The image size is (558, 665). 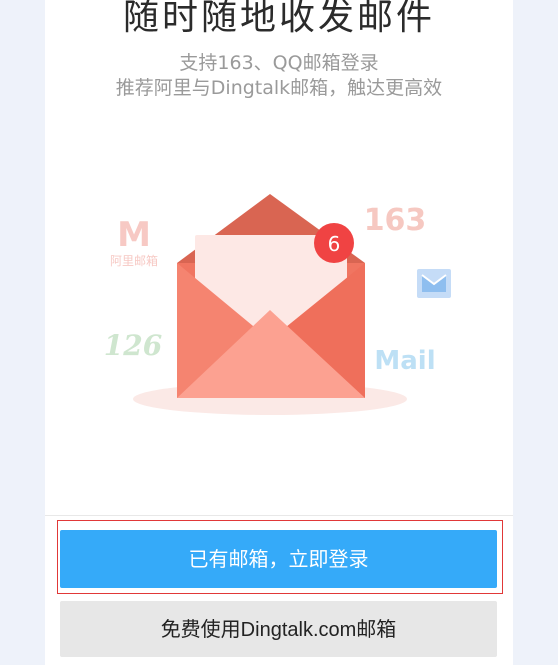 What do you see at coordinates (279, 63) in the screenshot?
I see `subtitle-line-1: 支持163、QQ邮箱登录` at bounding box center [279, 63].